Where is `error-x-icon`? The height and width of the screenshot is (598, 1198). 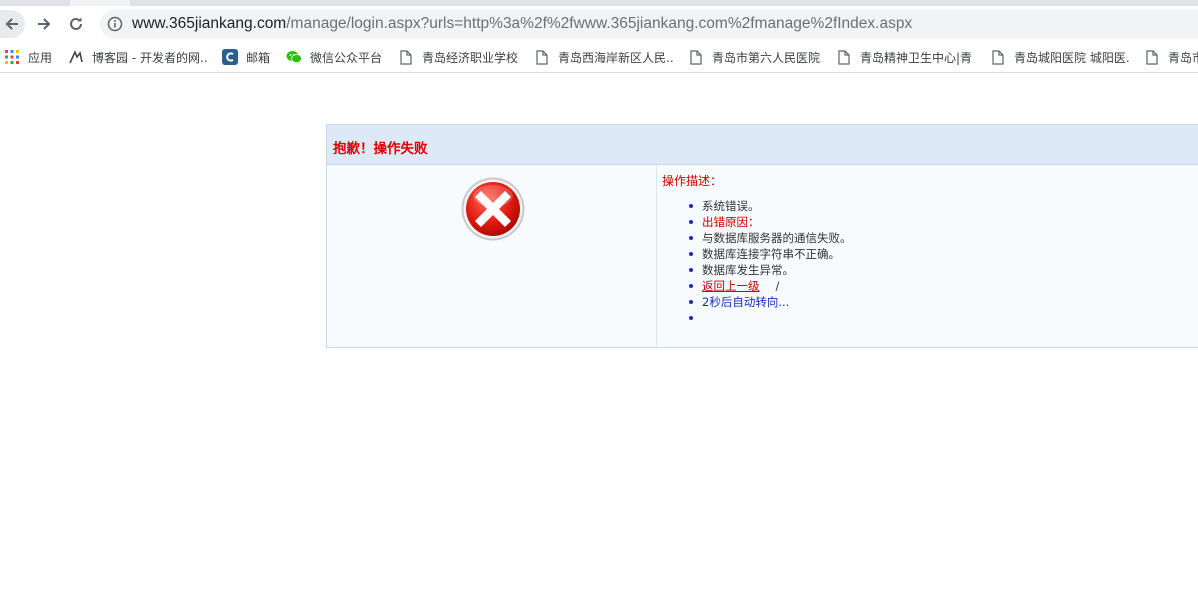 error-x-icon is located at coordinates (493, 211).